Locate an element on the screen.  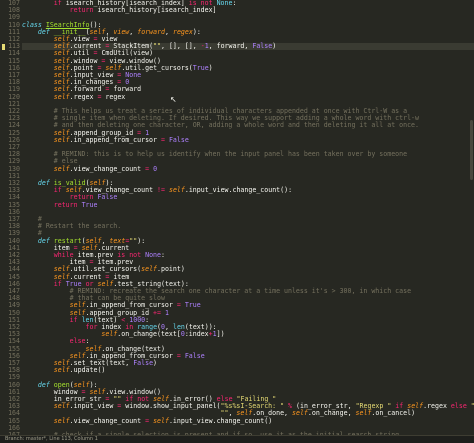
code-token: :index is located at coordinates (196, 334).